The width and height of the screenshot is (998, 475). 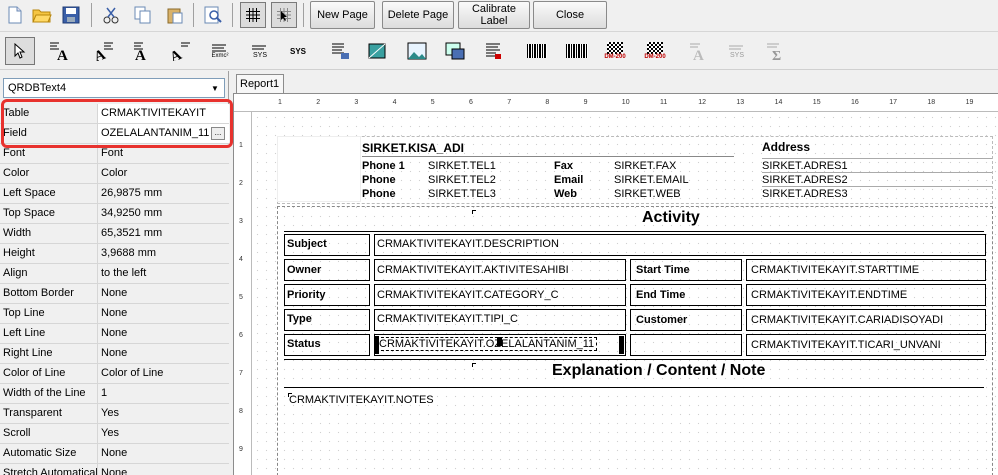 What do you see at coordinates (114, 88) in the screenshot?
I see `component-select: QRDBText4 ▼` at bounding box center [114, 88].